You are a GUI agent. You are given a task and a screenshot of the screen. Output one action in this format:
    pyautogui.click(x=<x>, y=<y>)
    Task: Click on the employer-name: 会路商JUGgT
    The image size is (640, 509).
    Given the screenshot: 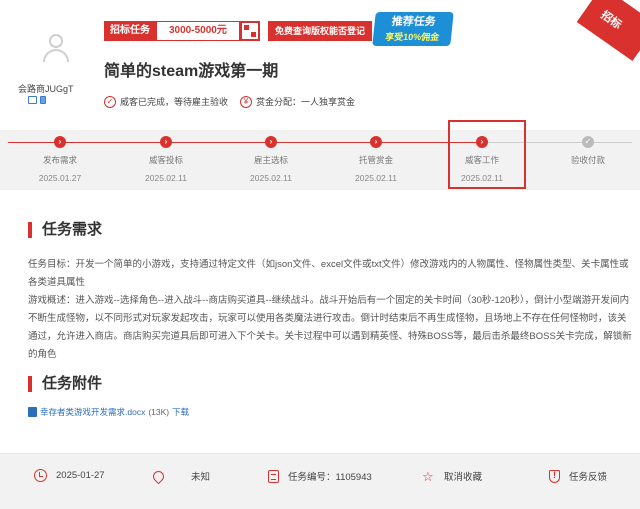 What is the action you would take?
    pyautogui.click(x=46, y=88)
    